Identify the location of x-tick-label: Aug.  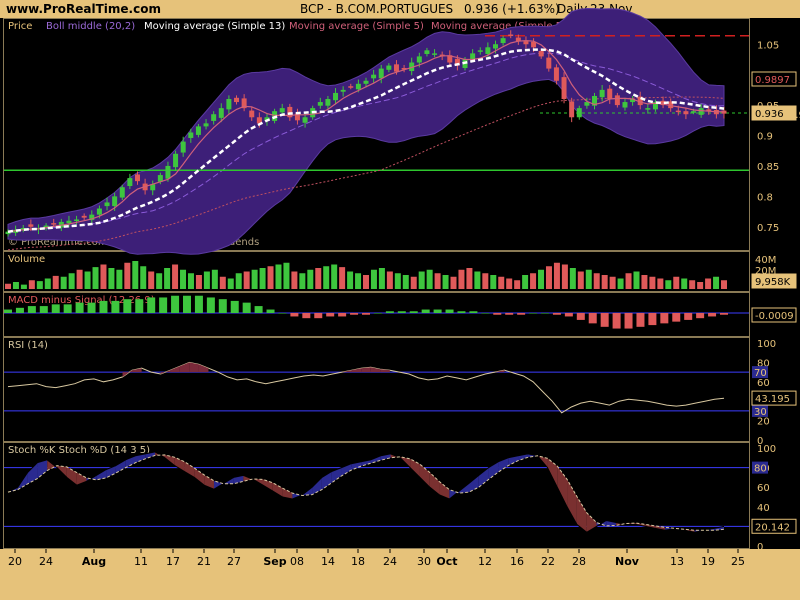
(94, 561).